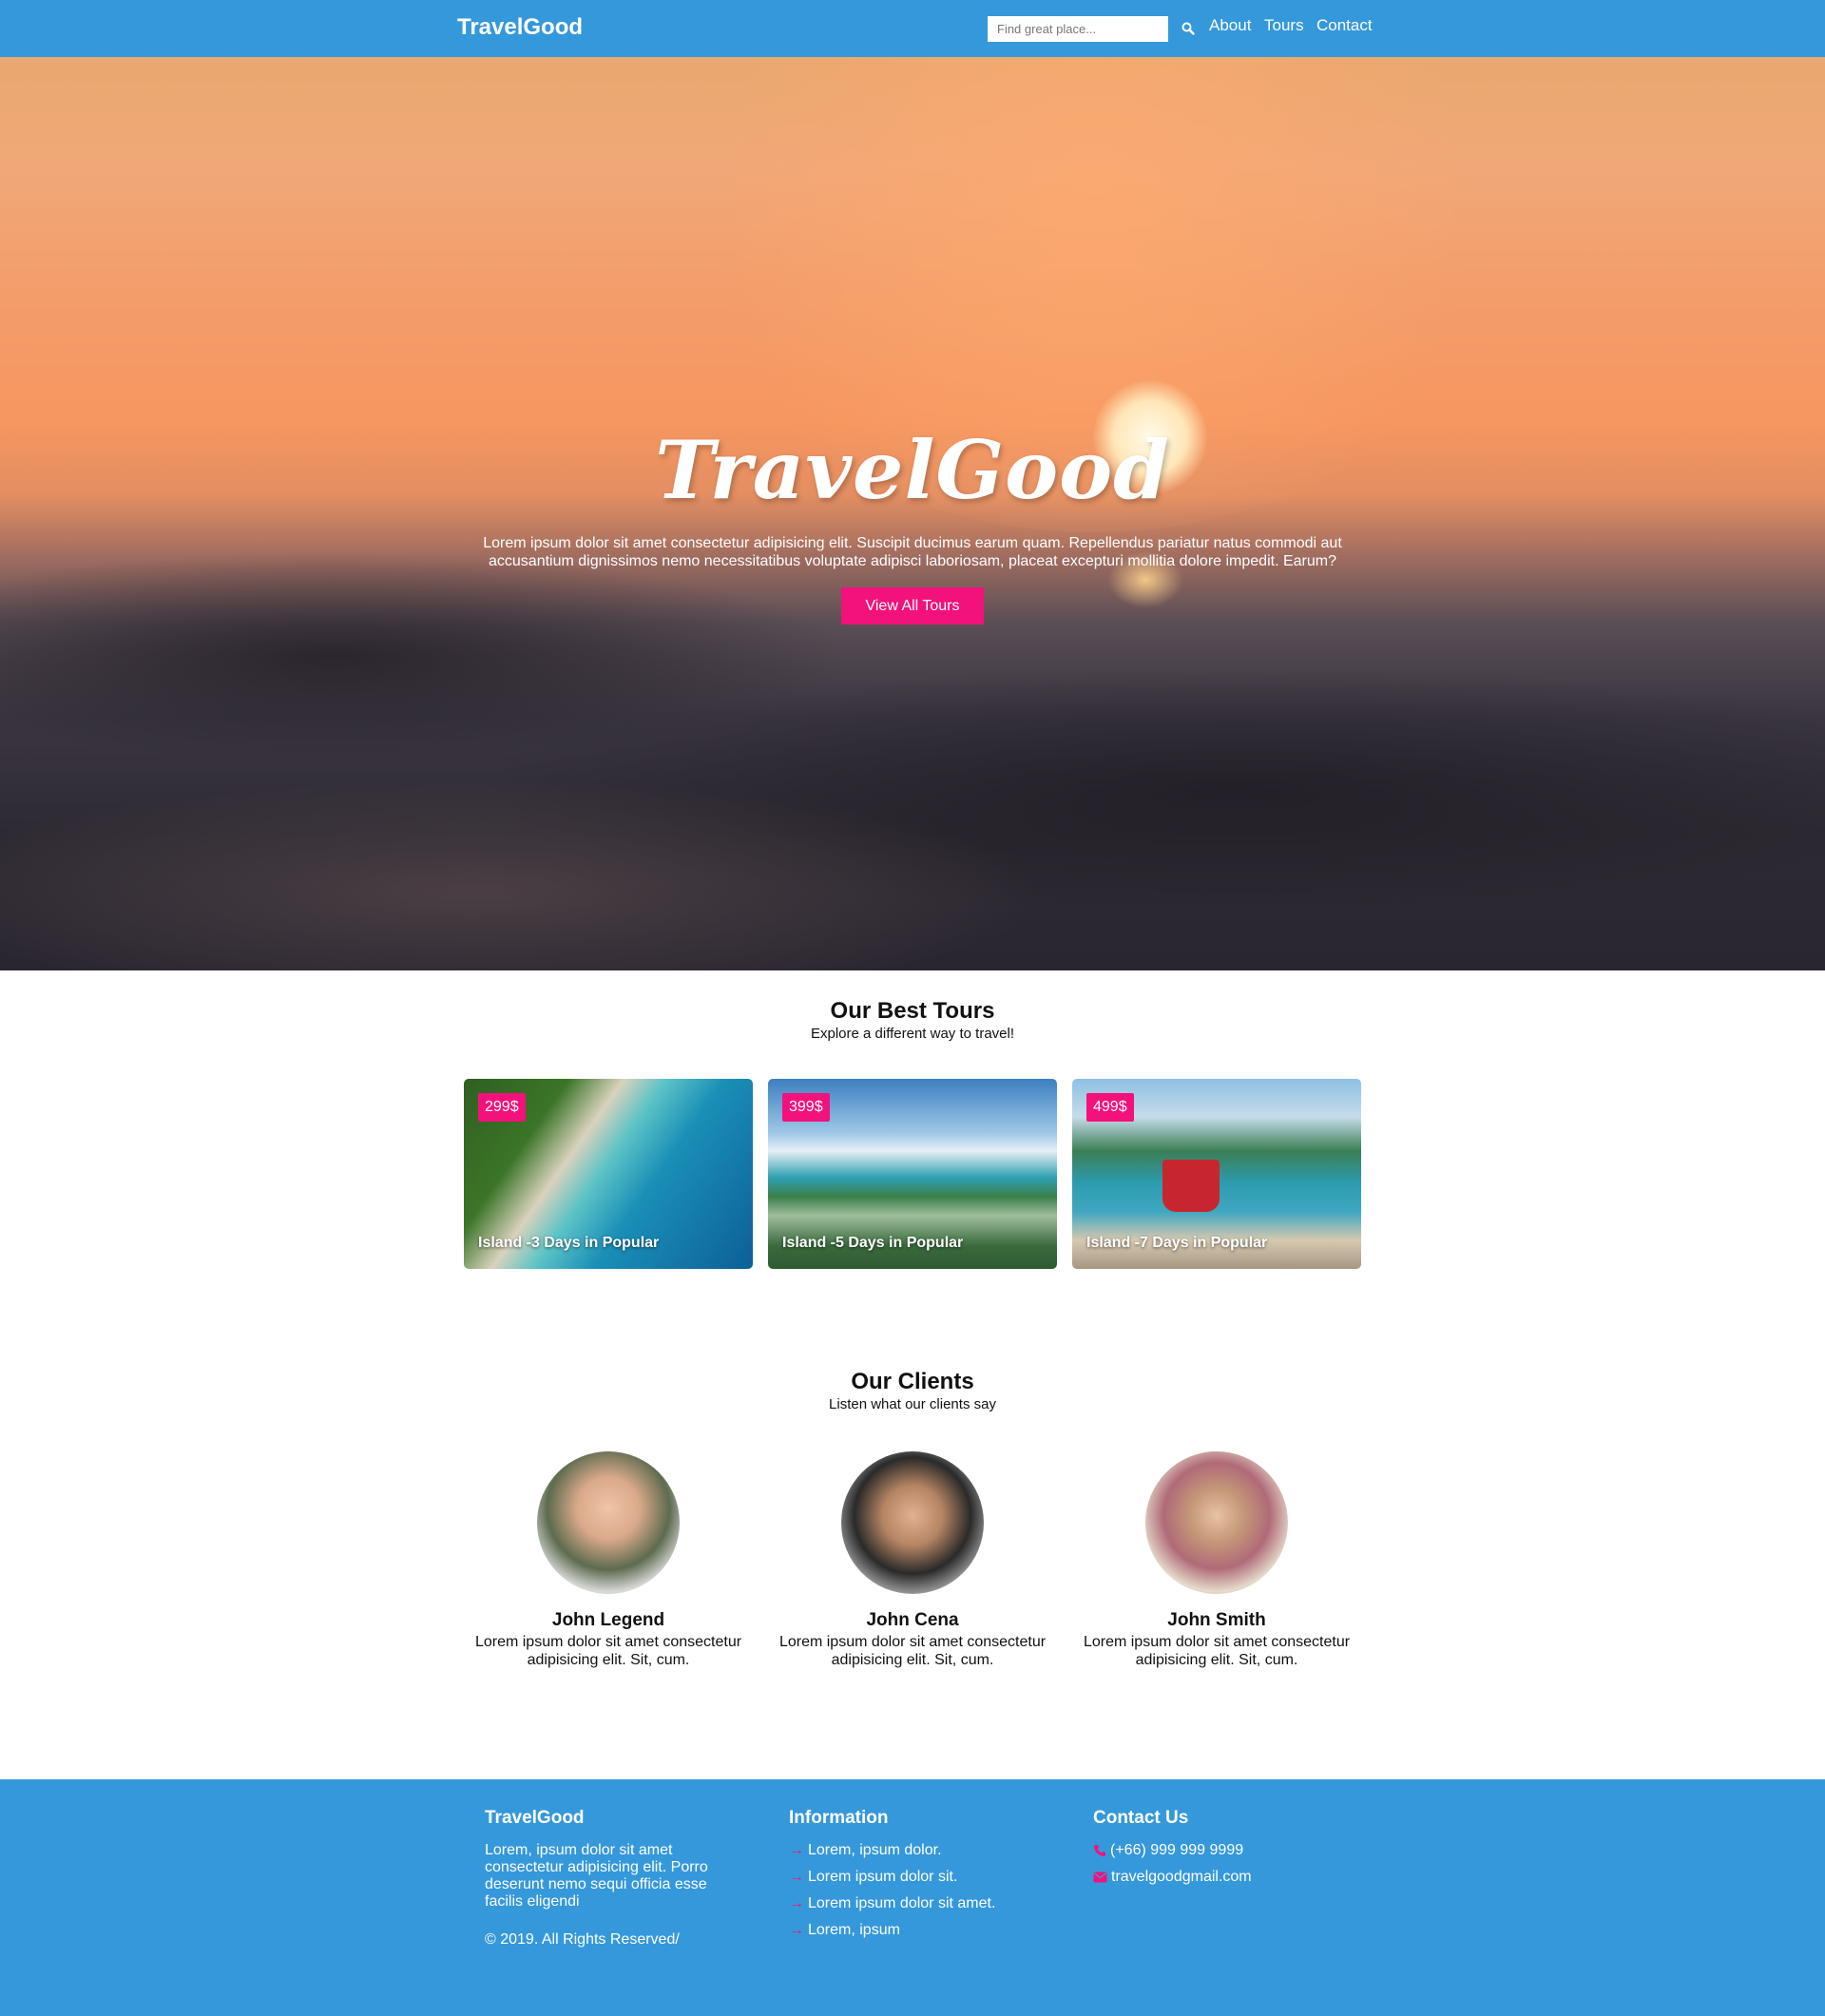 The image size is (1825, 2016). I want to click on footer-contact-heading: Contact Us, so click(1141, 1818).